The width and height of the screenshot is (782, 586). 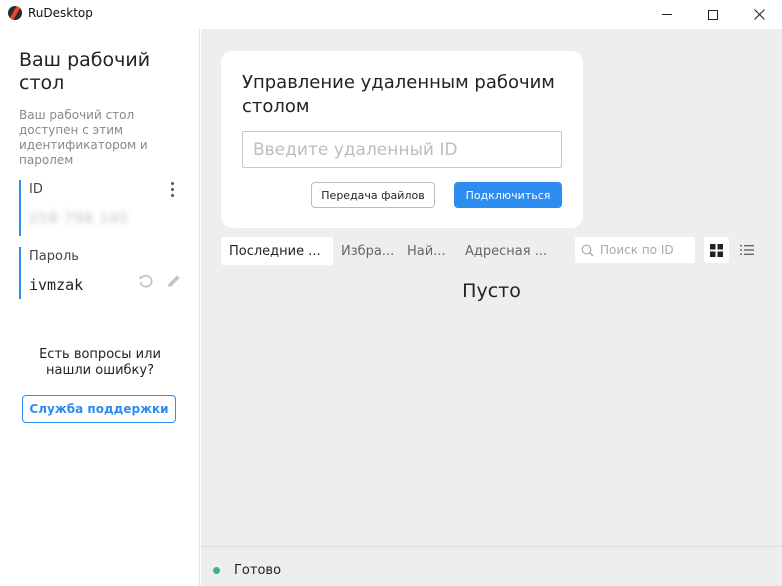 What do you see at coordinates (645, 250) in the screenshot?
I see `search-input` at bounding box center [645, 250].